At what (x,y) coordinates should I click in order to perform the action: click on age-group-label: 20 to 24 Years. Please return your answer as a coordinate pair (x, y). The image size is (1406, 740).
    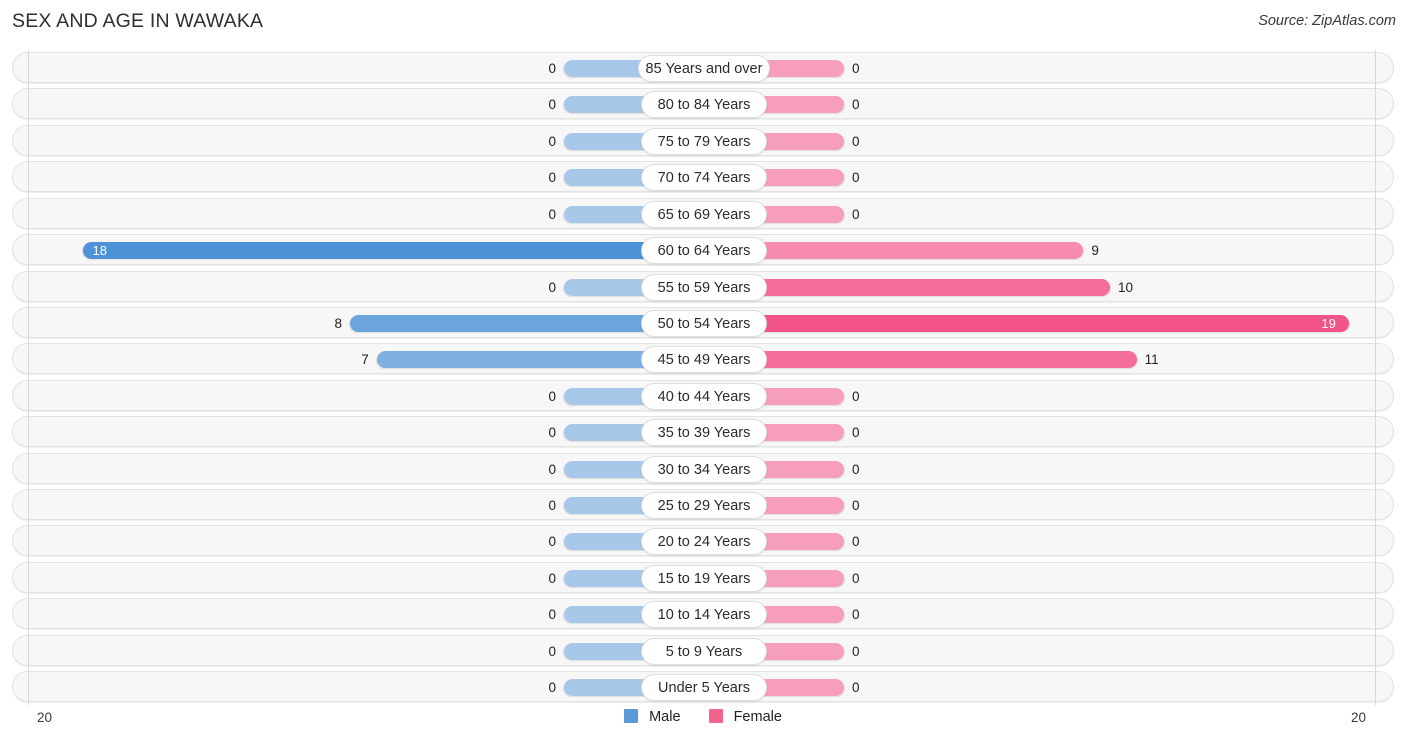
    Looking at the image, I should click on (704, 542).